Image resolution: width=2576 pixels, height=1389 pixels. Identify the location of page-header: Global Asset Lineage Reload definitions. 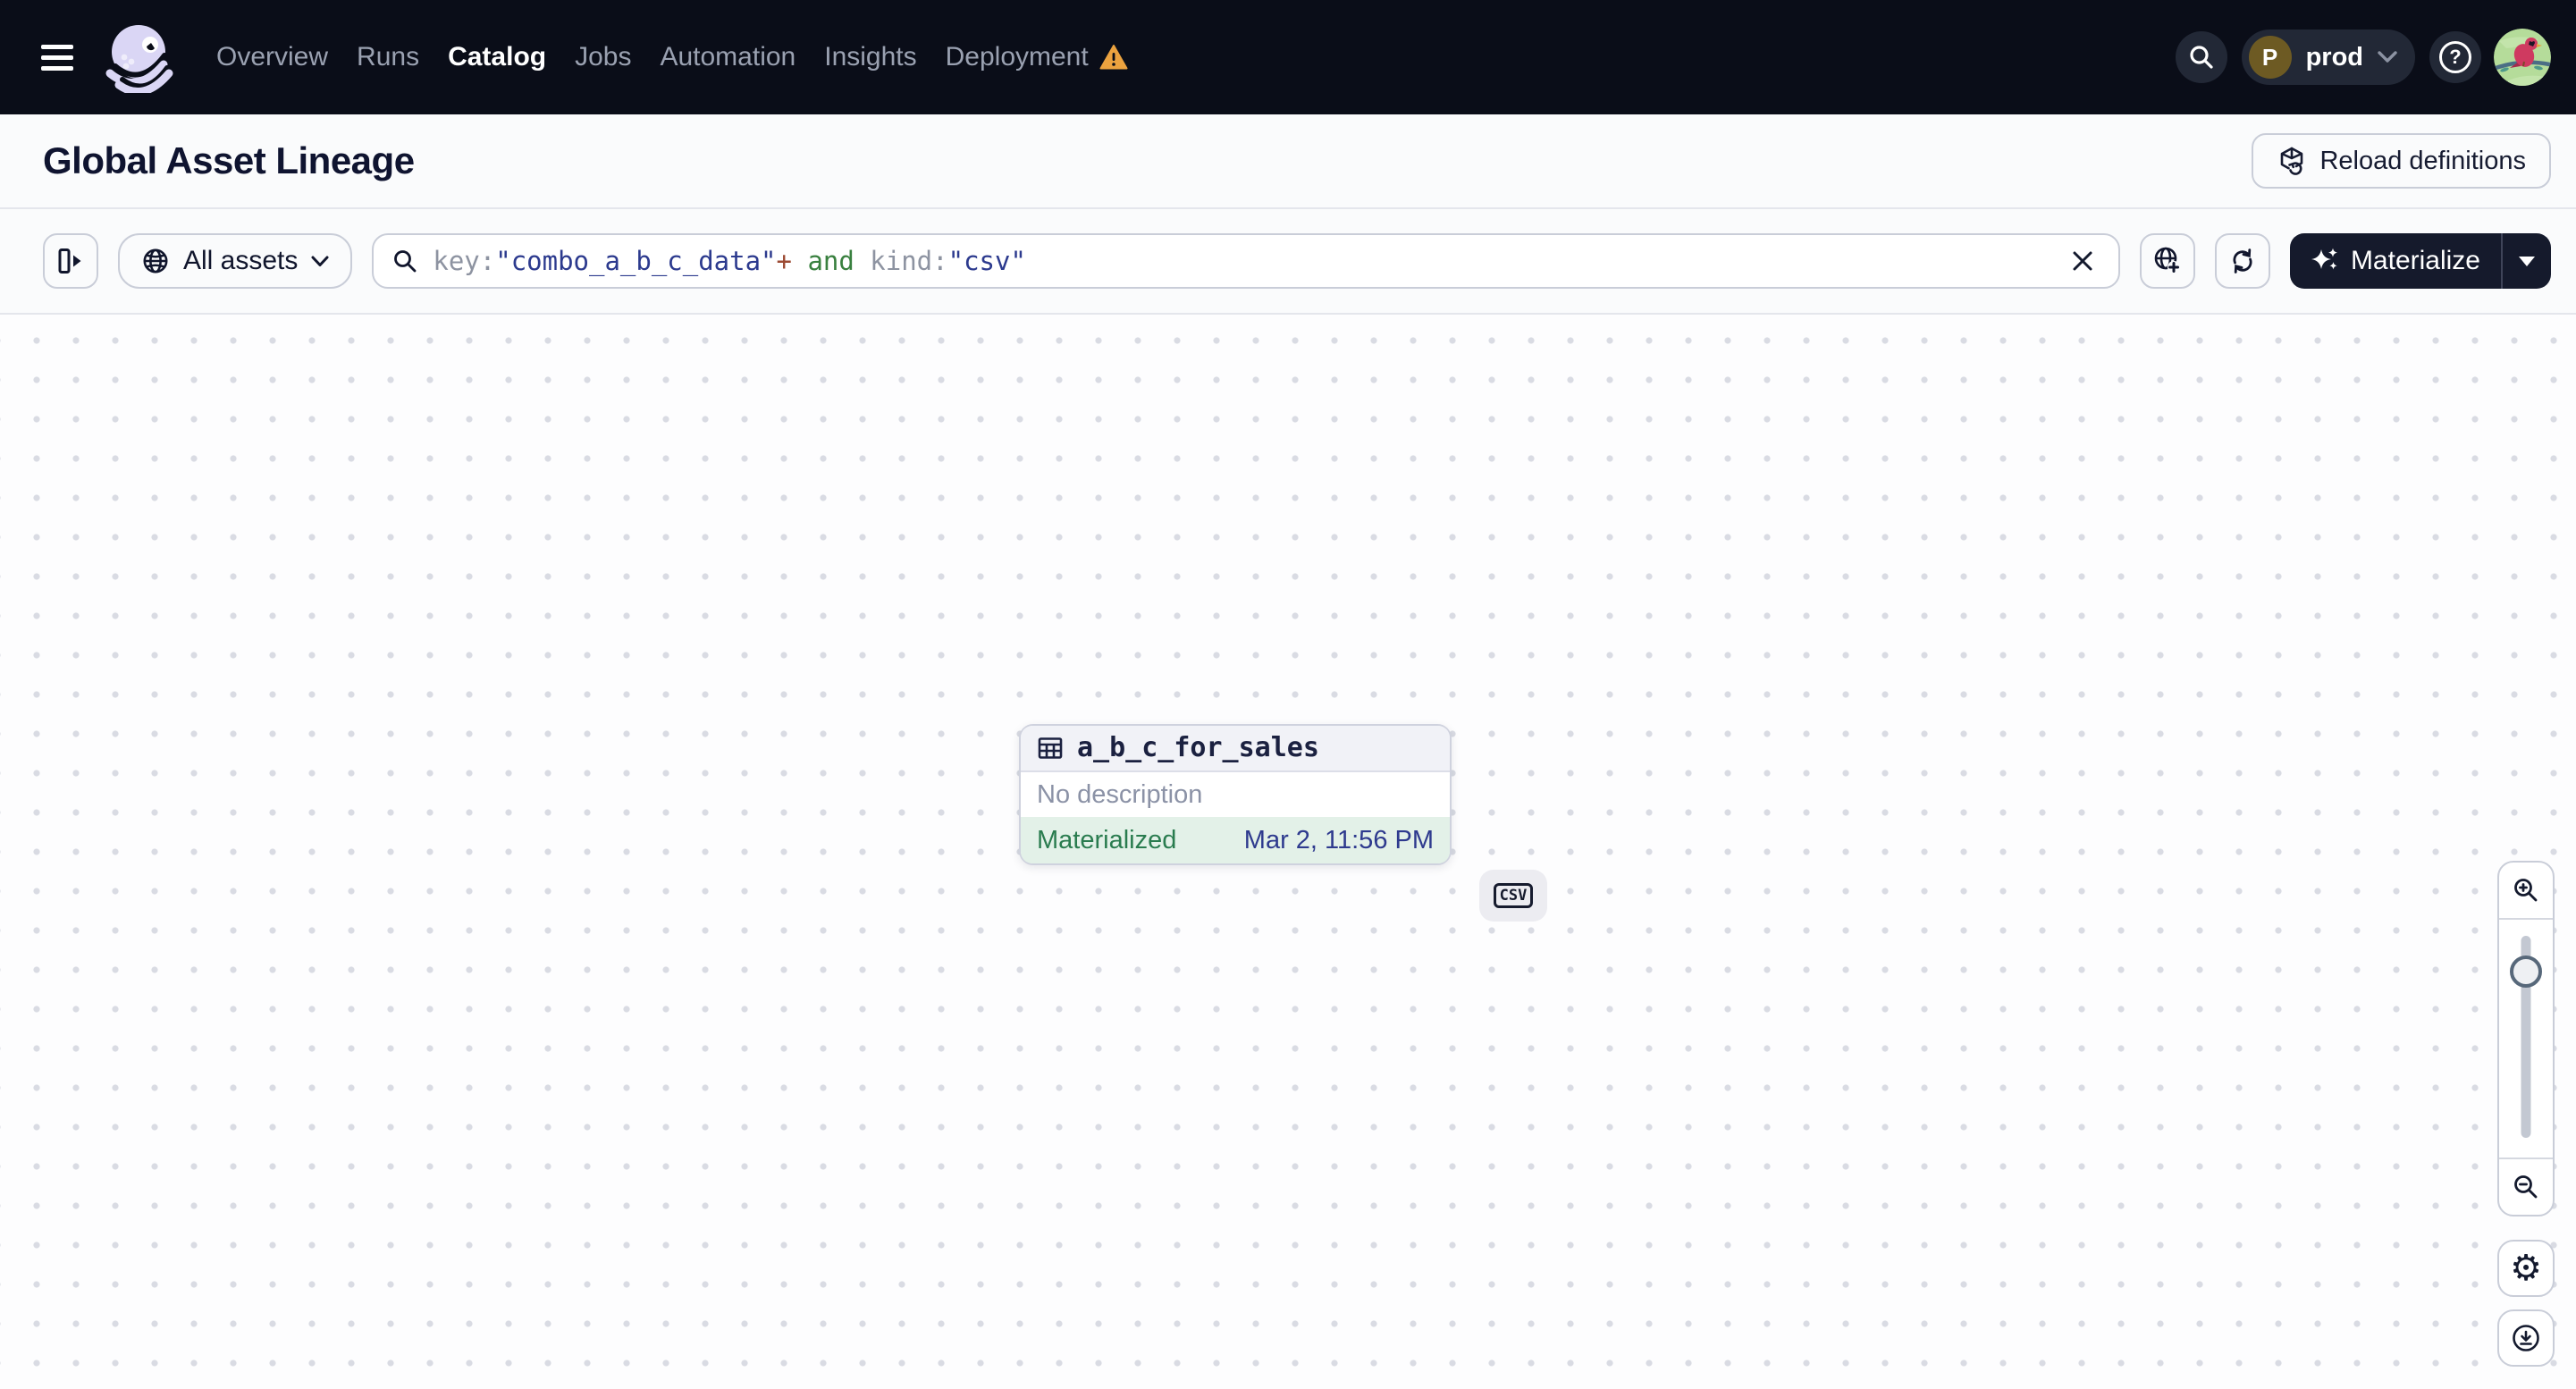
(1288, 161).